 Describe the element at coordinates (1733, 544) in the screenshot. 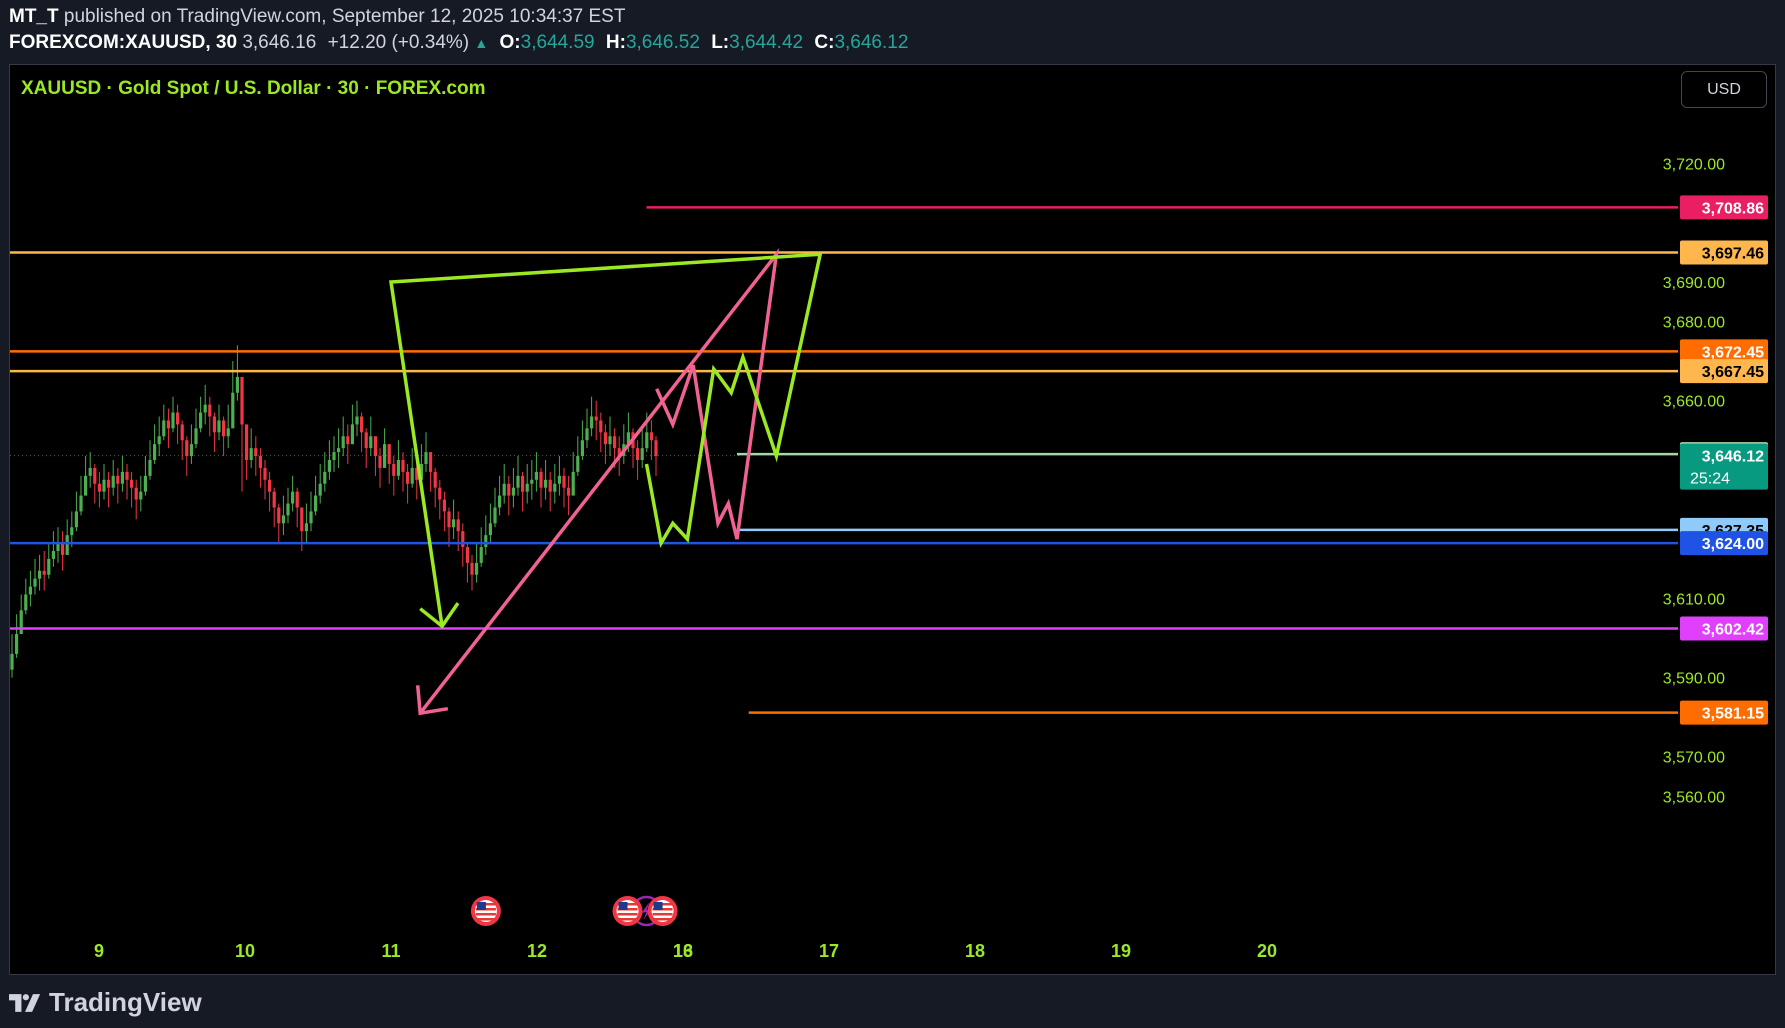

I see `price-tag-label: 3,624.00` at that location.